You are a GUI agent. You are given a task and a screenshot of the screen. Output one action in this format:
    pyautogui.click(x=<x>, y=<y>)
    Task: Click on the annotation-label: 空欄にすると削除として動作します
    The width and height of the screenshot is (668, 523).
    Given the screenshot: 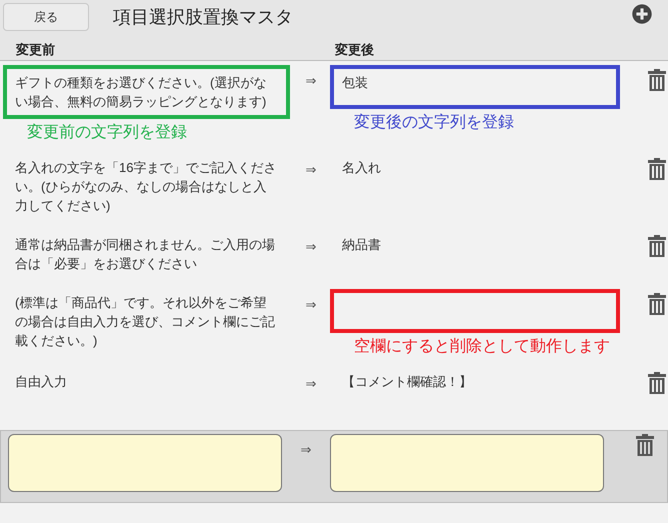 What is the action you would take?
    pyautogui.click(x=482, y=346)
    